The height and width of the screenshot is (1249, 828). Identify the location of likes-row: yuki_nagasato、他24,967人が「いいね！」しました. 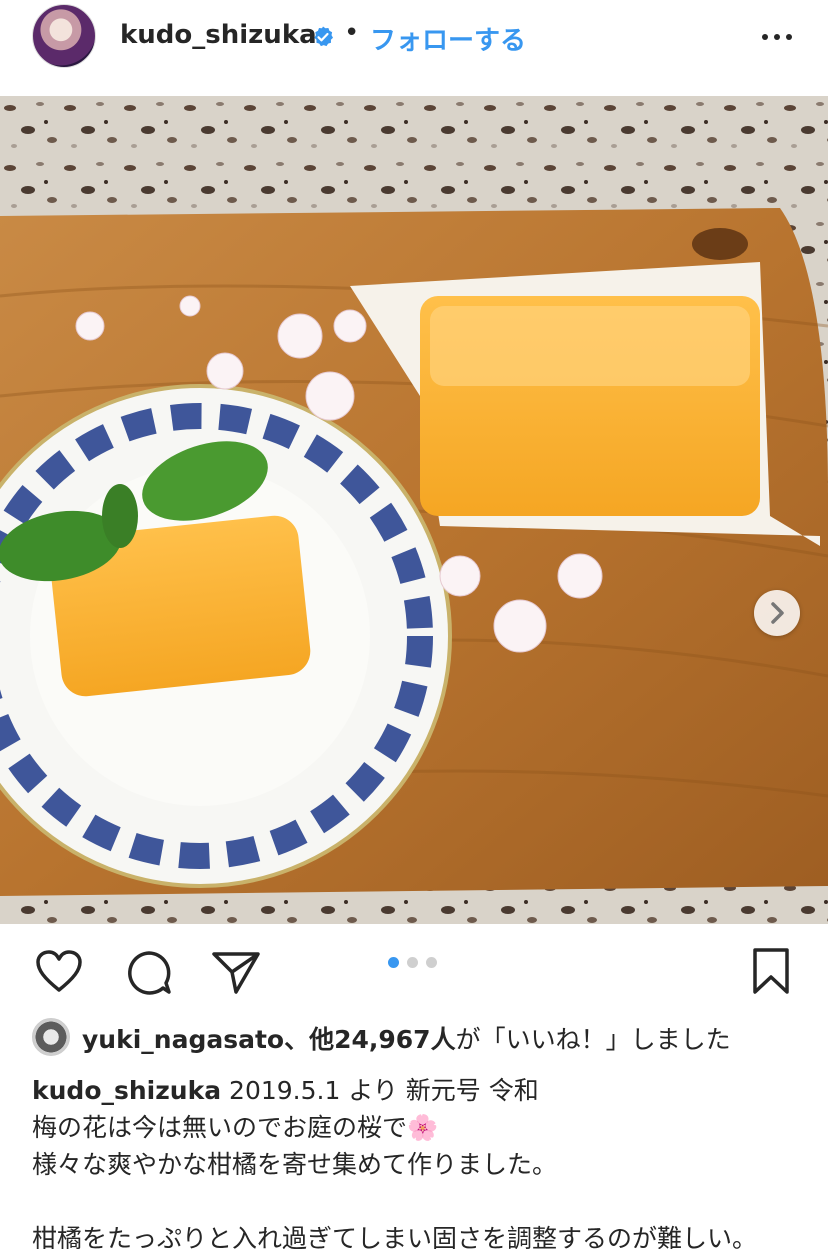
(422, 1037).